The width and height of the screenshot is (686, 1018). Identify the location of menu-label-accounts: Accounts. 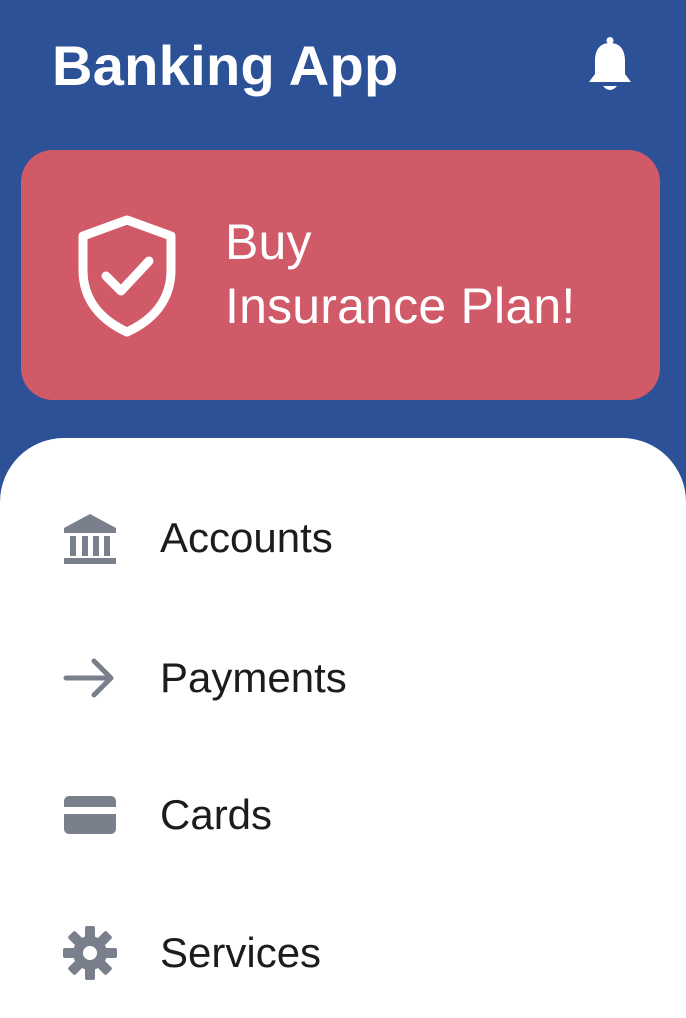
(246, 537).